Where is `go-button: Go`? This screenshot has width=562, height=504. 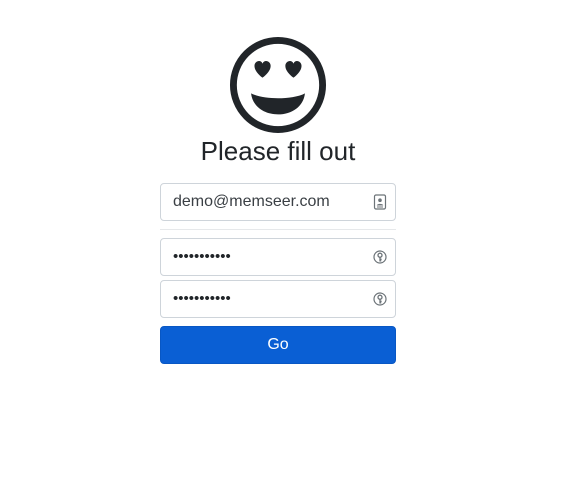
go-button: Go is located at coordinates (278, 345).